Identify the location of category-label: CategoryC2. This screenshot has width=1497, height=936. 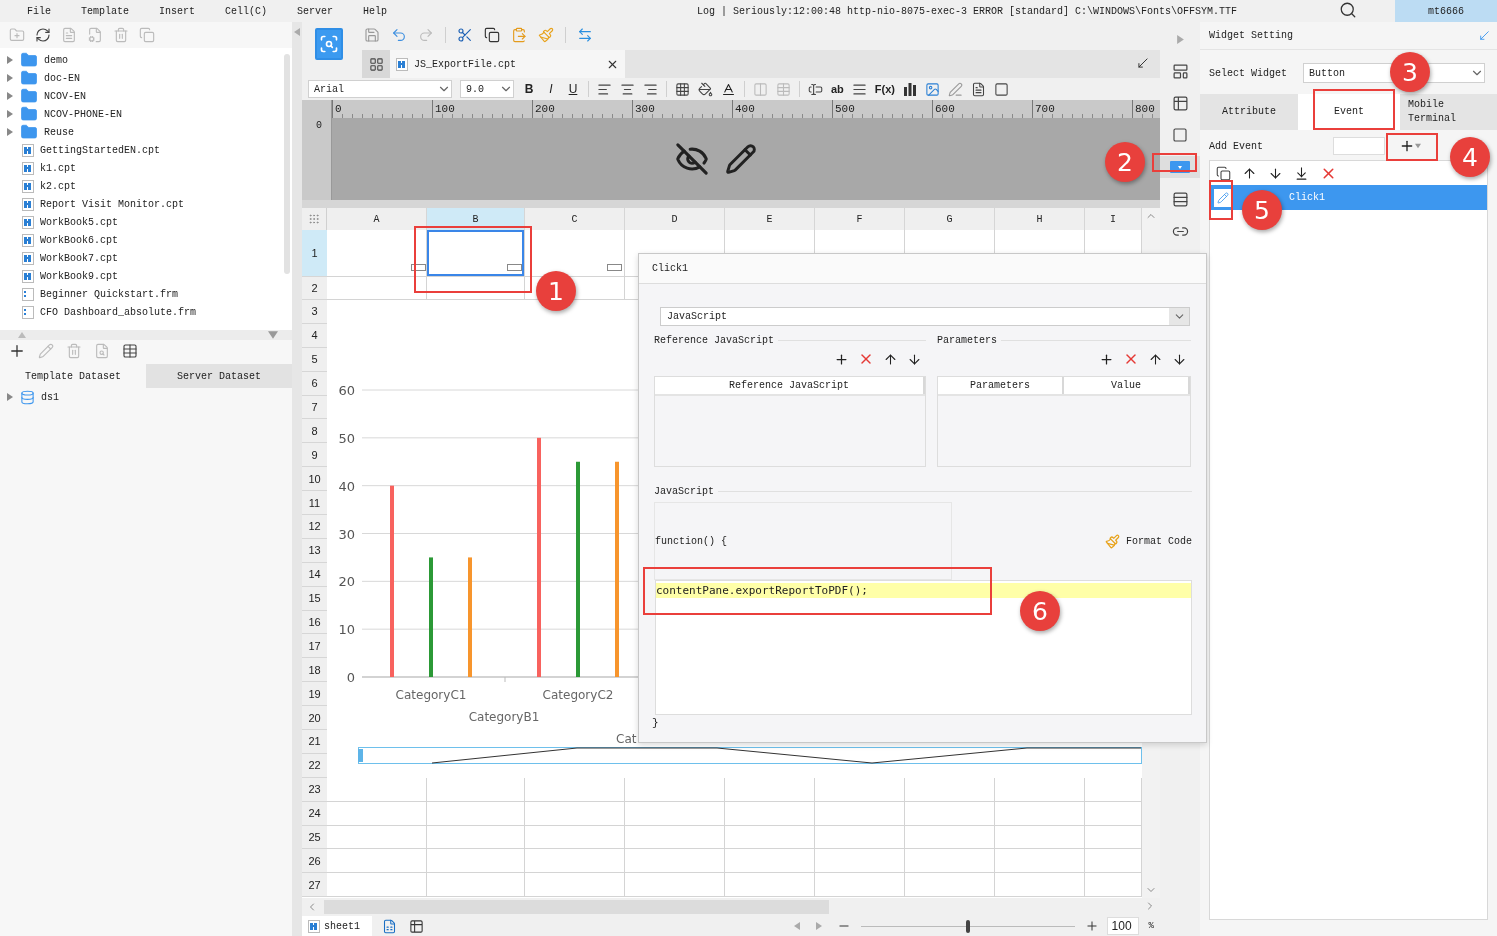
(578, 695).